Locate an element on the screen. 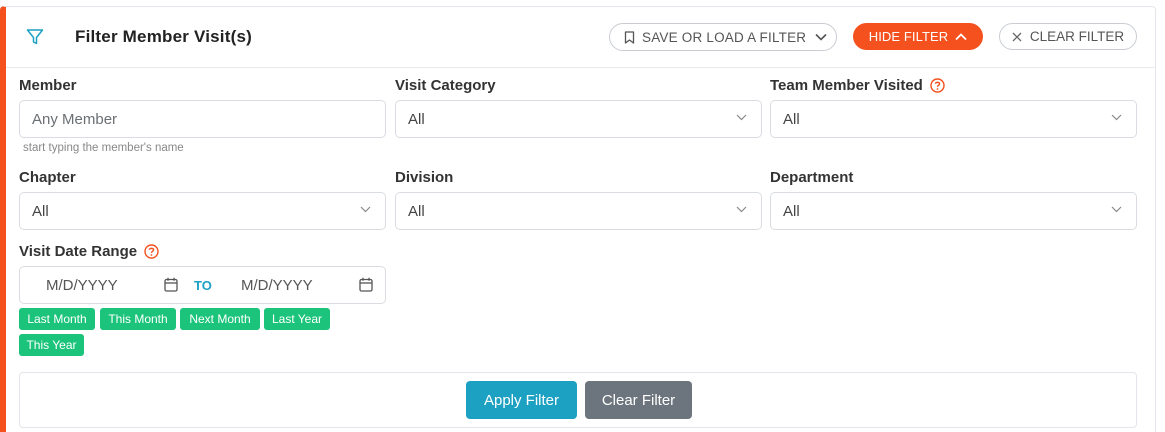 The width and height of the screenshot is (1165, 432). save-or-load-filter-label: SAVE OR LOAD A FILTER is located at coordinates (724, 37).